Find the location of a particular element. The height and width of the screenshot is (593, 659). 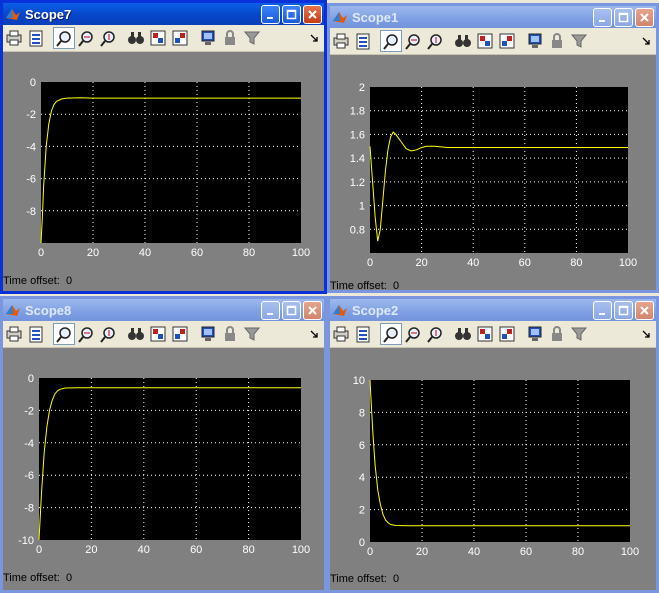

scope-plot: 0 20 40 60 80 100 0.8 1 1.2 1.4 1.6 1.8 2 is located at coordinates (493, 175).